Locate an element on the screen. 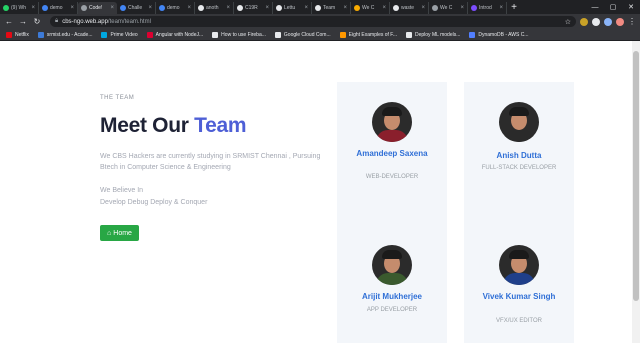 The image size is (640, 343). member-role: WEB-DEVELOPER is located at coordinates (392, 177).